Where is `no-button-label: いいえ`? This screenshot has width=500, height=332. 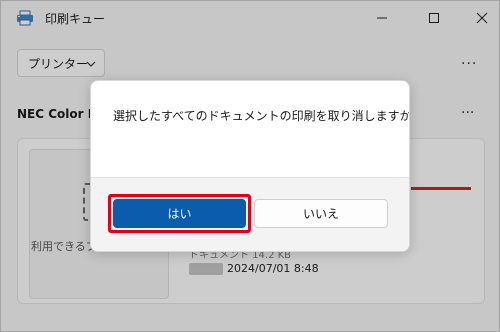 no-button-label: いいえ is located at coordinates (320, 214).